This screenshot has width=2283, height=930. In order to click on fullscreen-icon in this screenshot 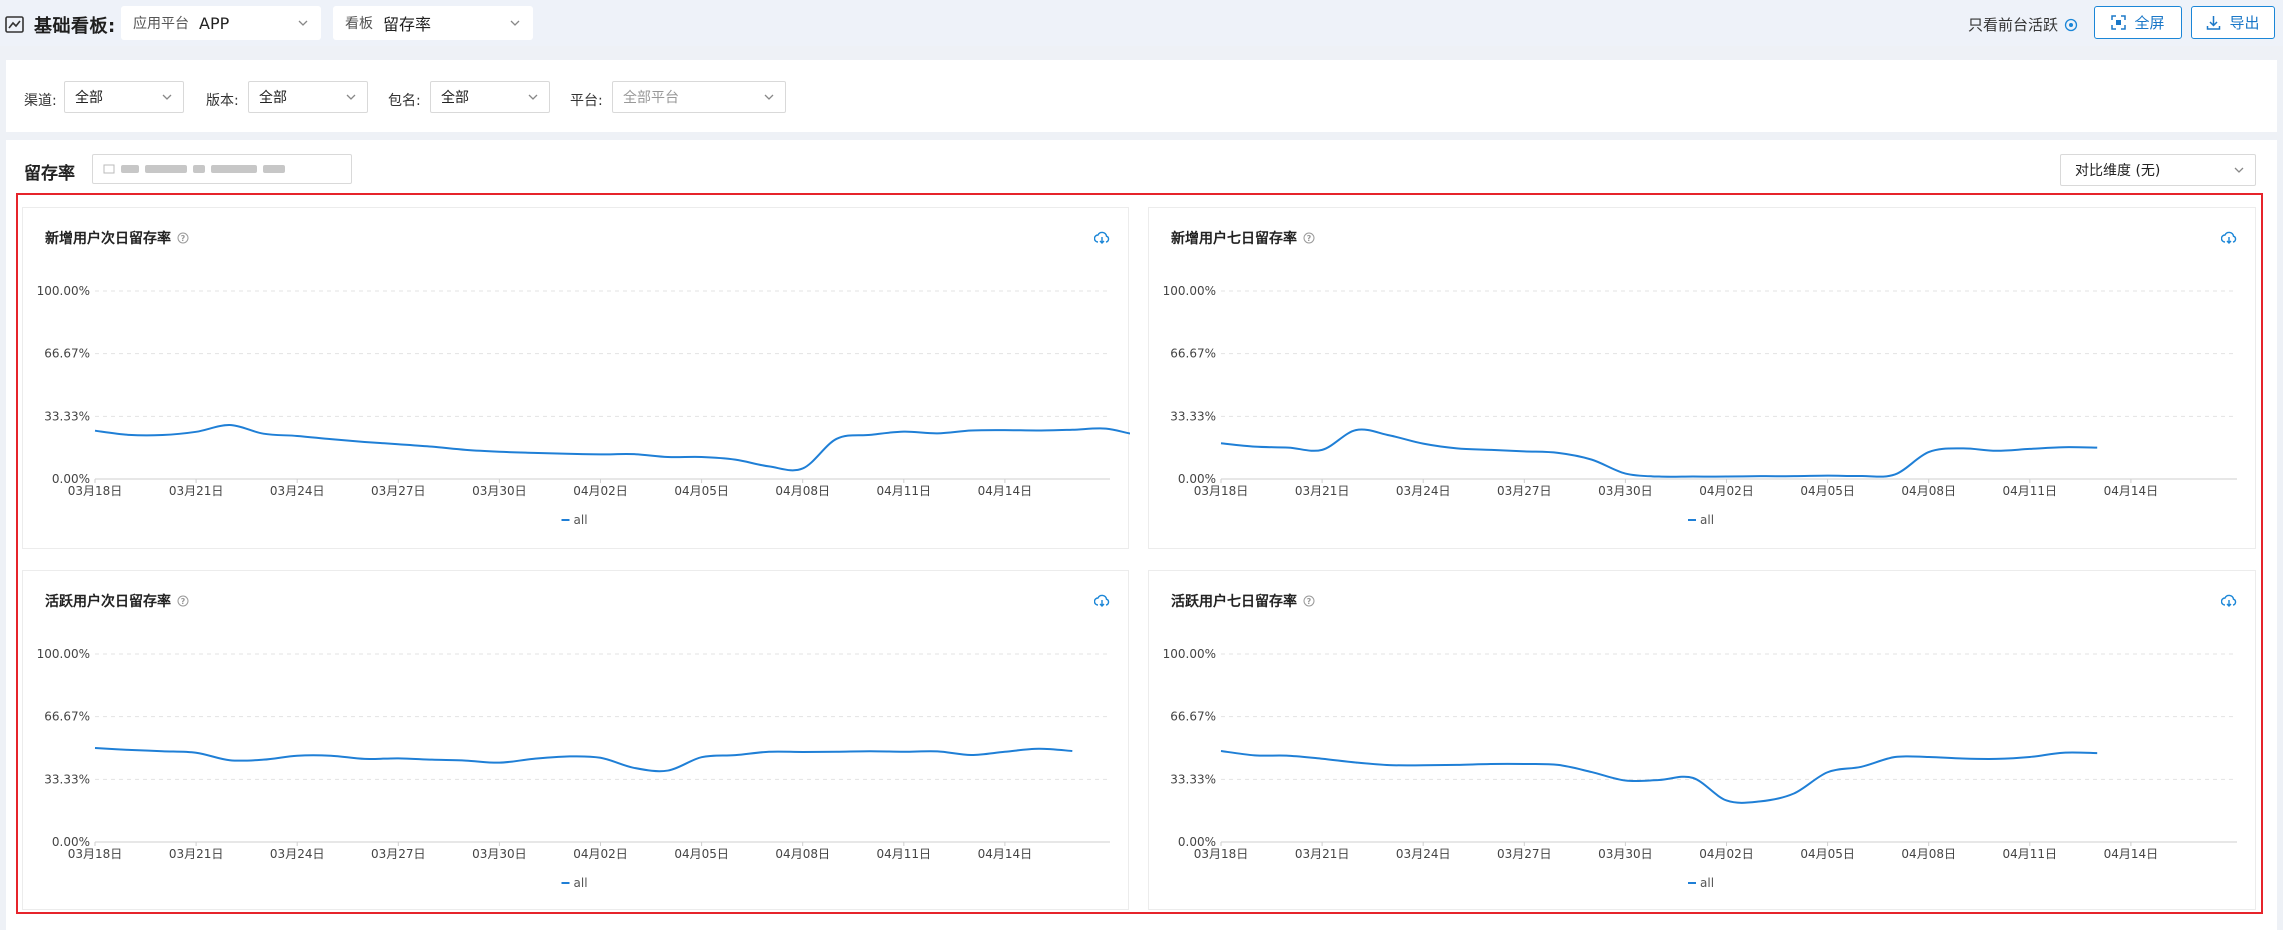, I will do `click(2119, 22)`.